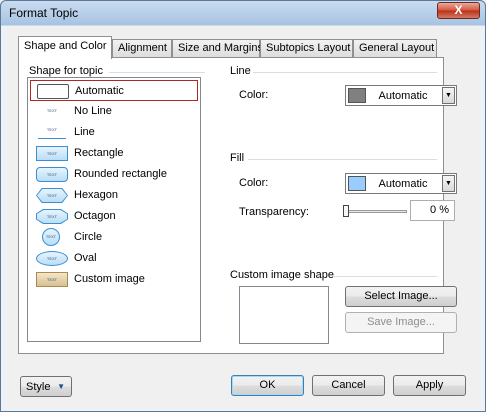 This screenshot has height=412, width=486. Describe the element at coordinates (38, 387) in the screenshot. I see `style-button-label: Style` at that location.